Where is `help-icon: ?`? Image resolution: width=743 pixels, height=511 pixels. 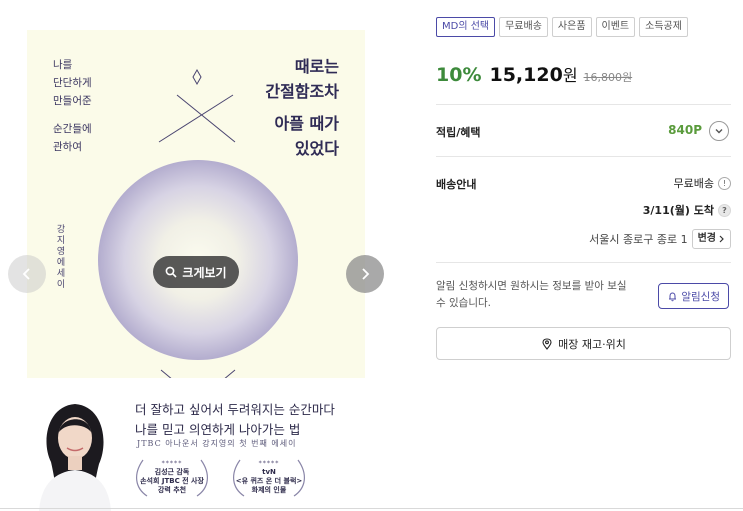
help-icon: ? is located at coordinates (724, 210).